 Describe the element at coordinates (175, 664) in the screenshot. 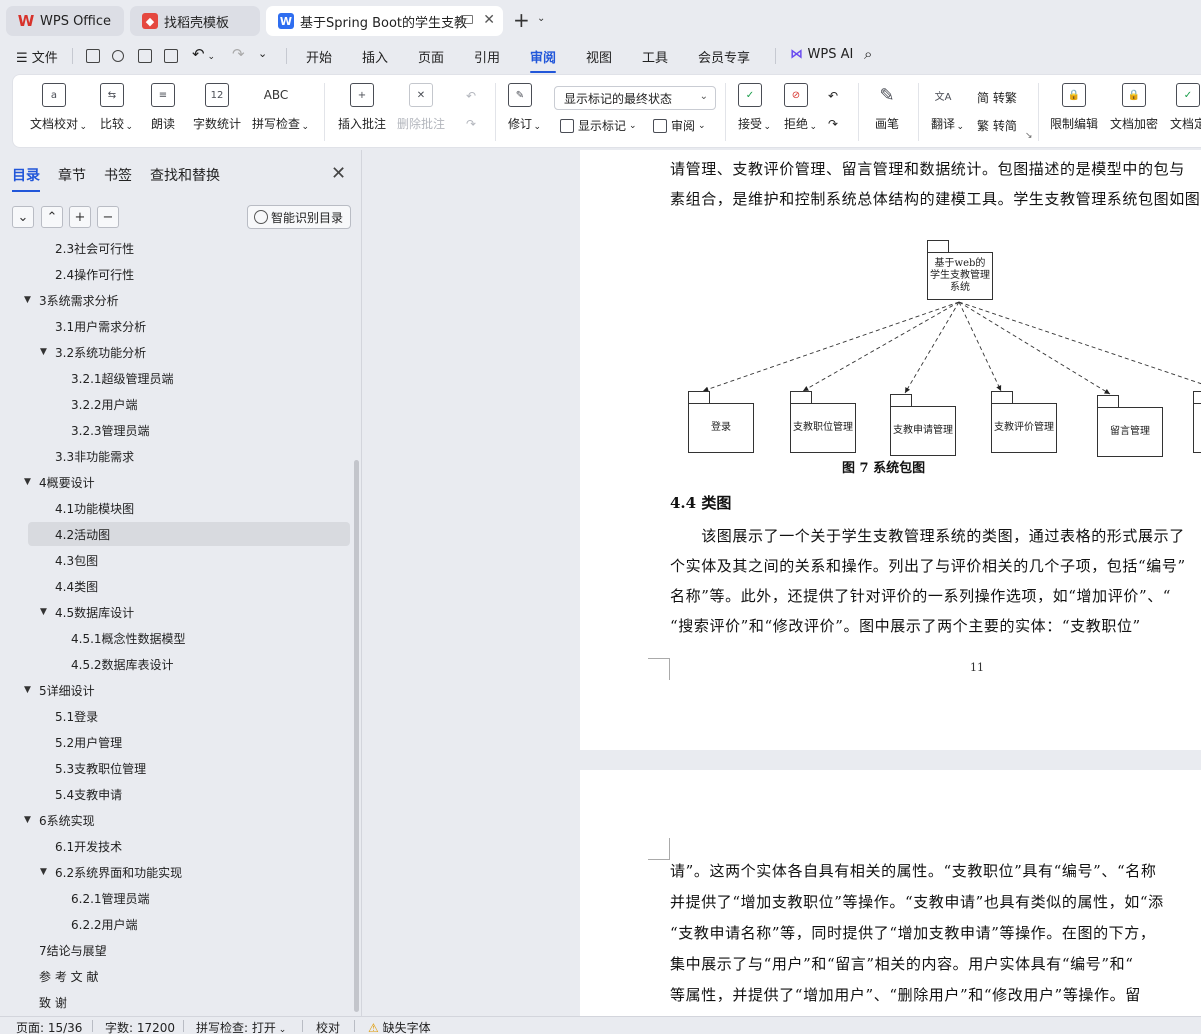

I see `toc-item: 4.5.2数据库表设计` at that location.